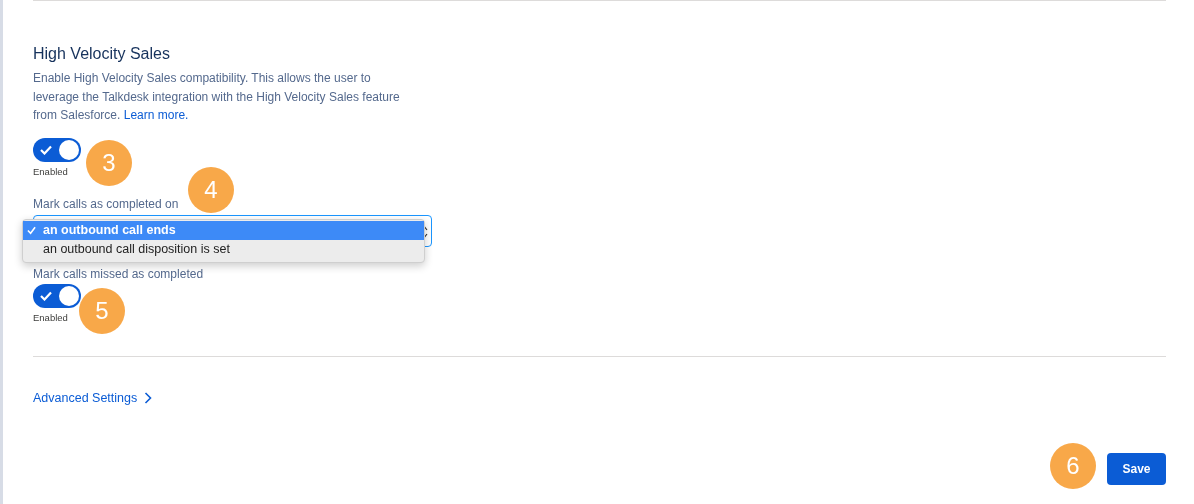 The image size is (1194, 504). I want to click on step-badge: 5, so click(102, 311).